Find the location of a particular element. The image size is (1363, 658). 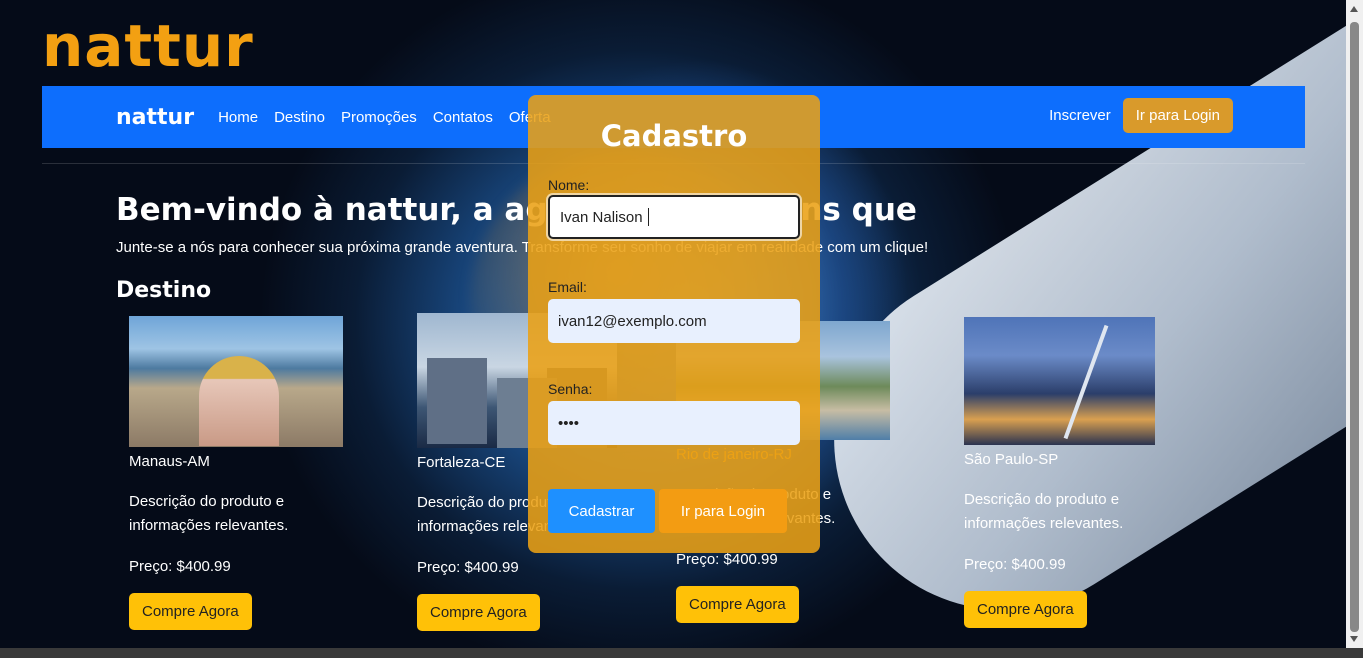

modal-login-button: Ir para Login is located at coordinates (723, 511).